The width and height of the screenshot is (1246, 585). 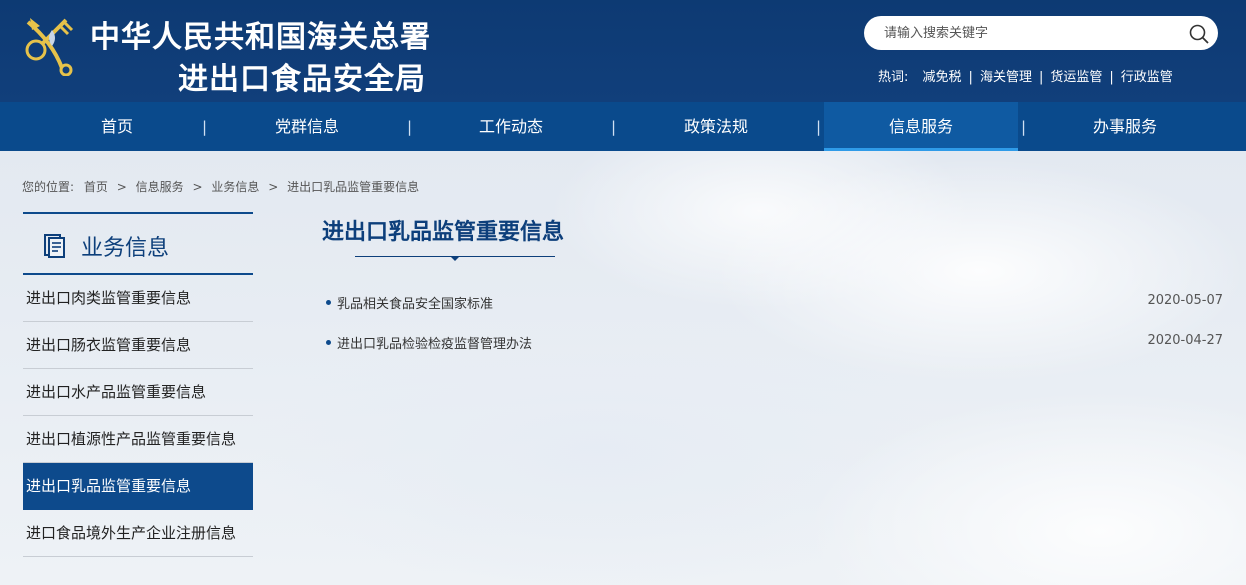 What do you see at coordinates (1199, 34) in the screenshot?
I see `search-icon` at bounding box center [1199, 34].